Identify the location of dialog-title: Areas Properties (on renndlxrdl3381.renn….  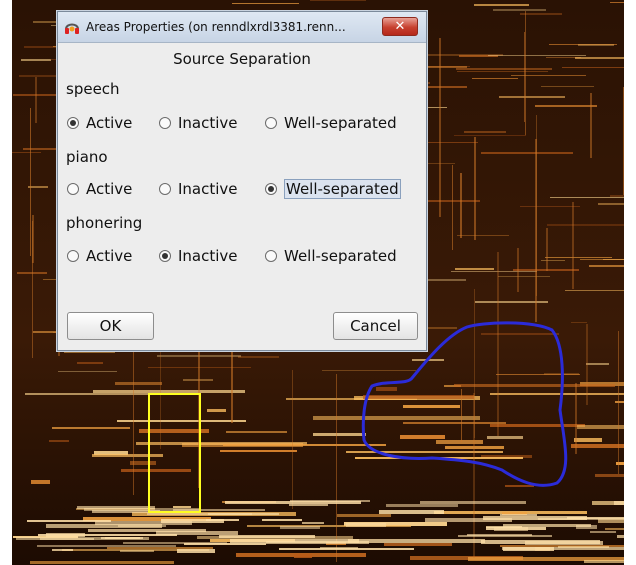
(216, 27).